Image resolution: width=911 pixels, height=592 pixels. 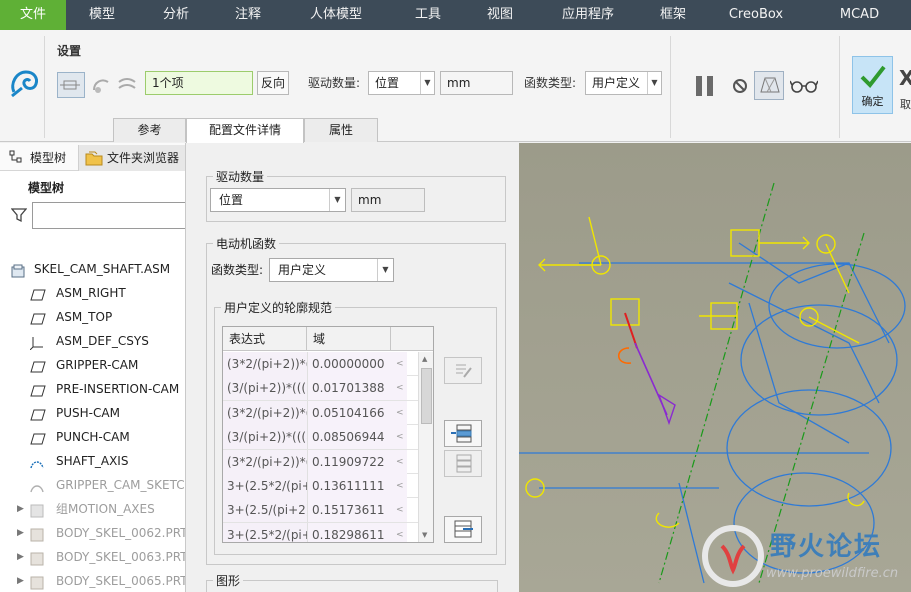 What do you see at coordinates (905, 78) in the screenshot?
I see `cancel-icon: X` at bounding box center [905, 78].